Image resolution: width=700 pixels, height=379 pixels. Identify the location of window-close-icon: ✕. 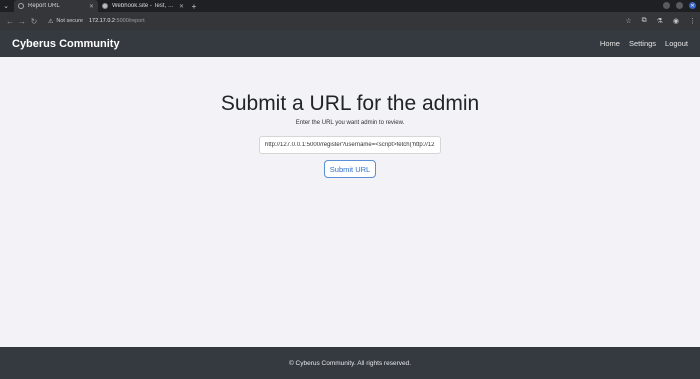
(692, 5).